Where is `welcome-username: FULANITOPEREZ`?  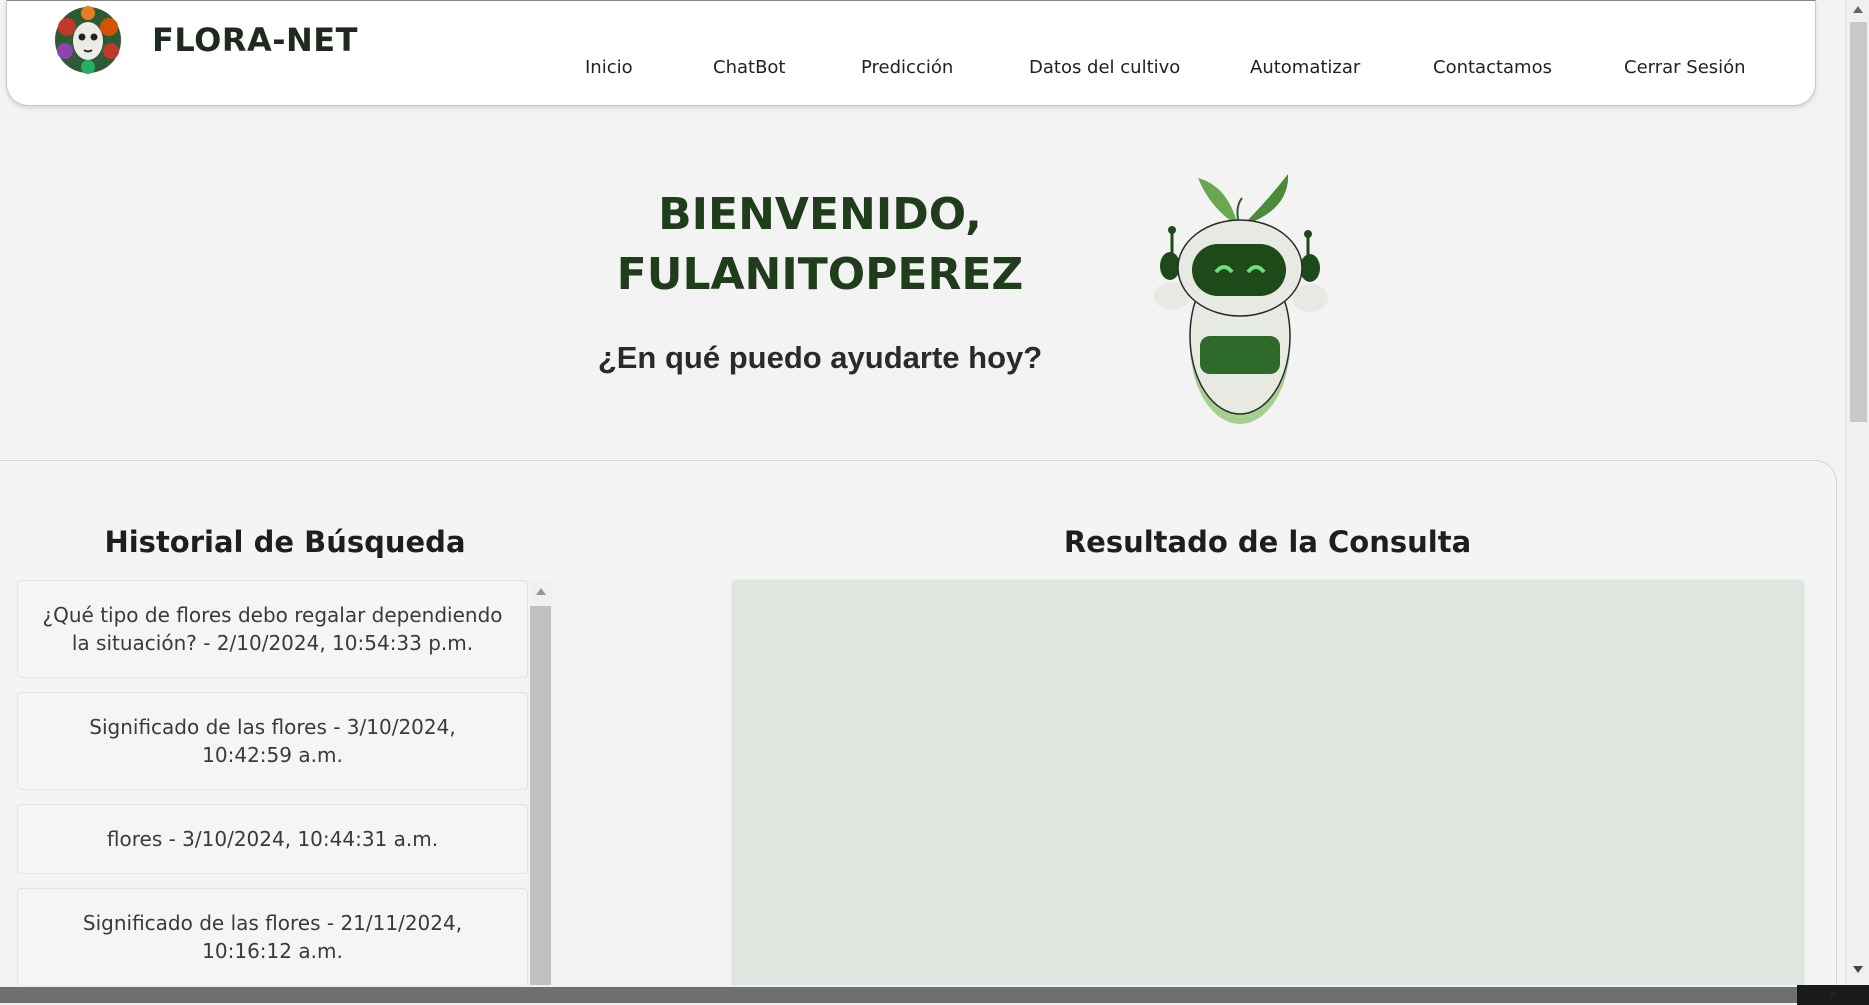
welcome-username: FULANITOPEREZ is located at coordinates (820, 274).